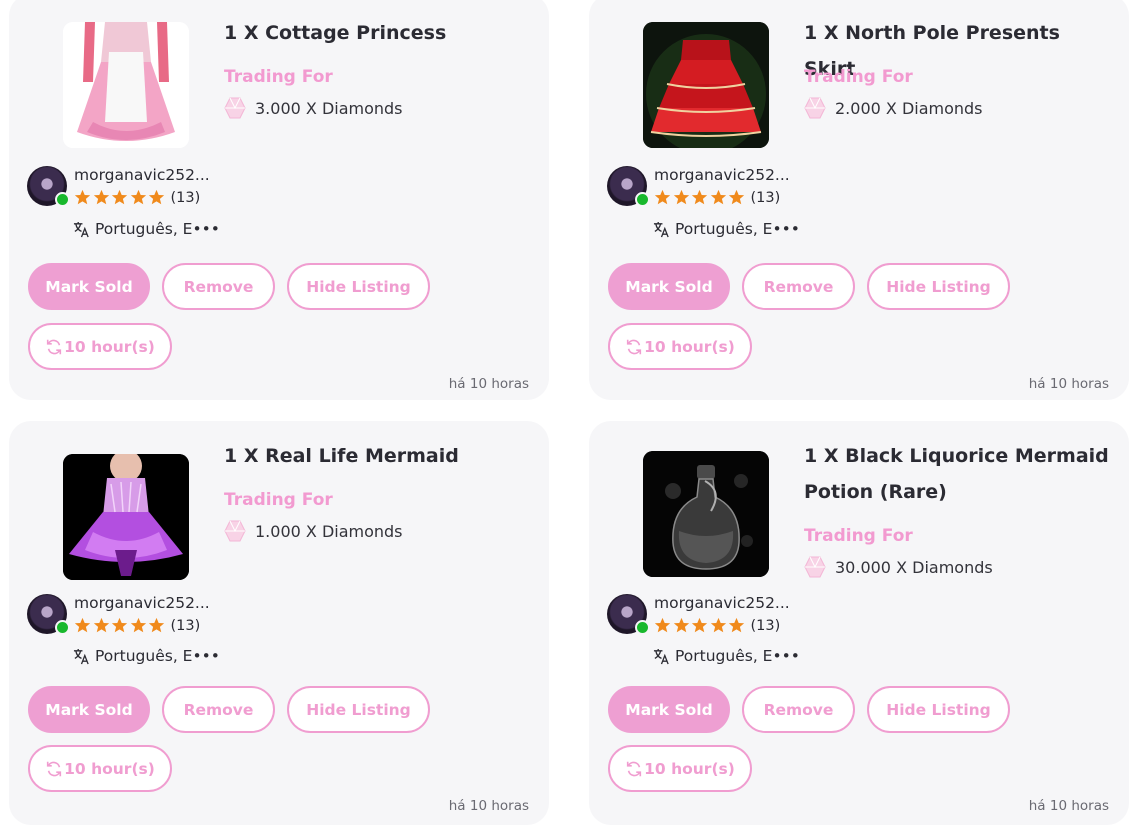 Image resolution: width=1135 pixels, height=829 pixels. What do you see at coordinates (329, 108) in the screenshot?
I see `price-text: 3.000 X Diamonds` at bounding box center [329, 108].